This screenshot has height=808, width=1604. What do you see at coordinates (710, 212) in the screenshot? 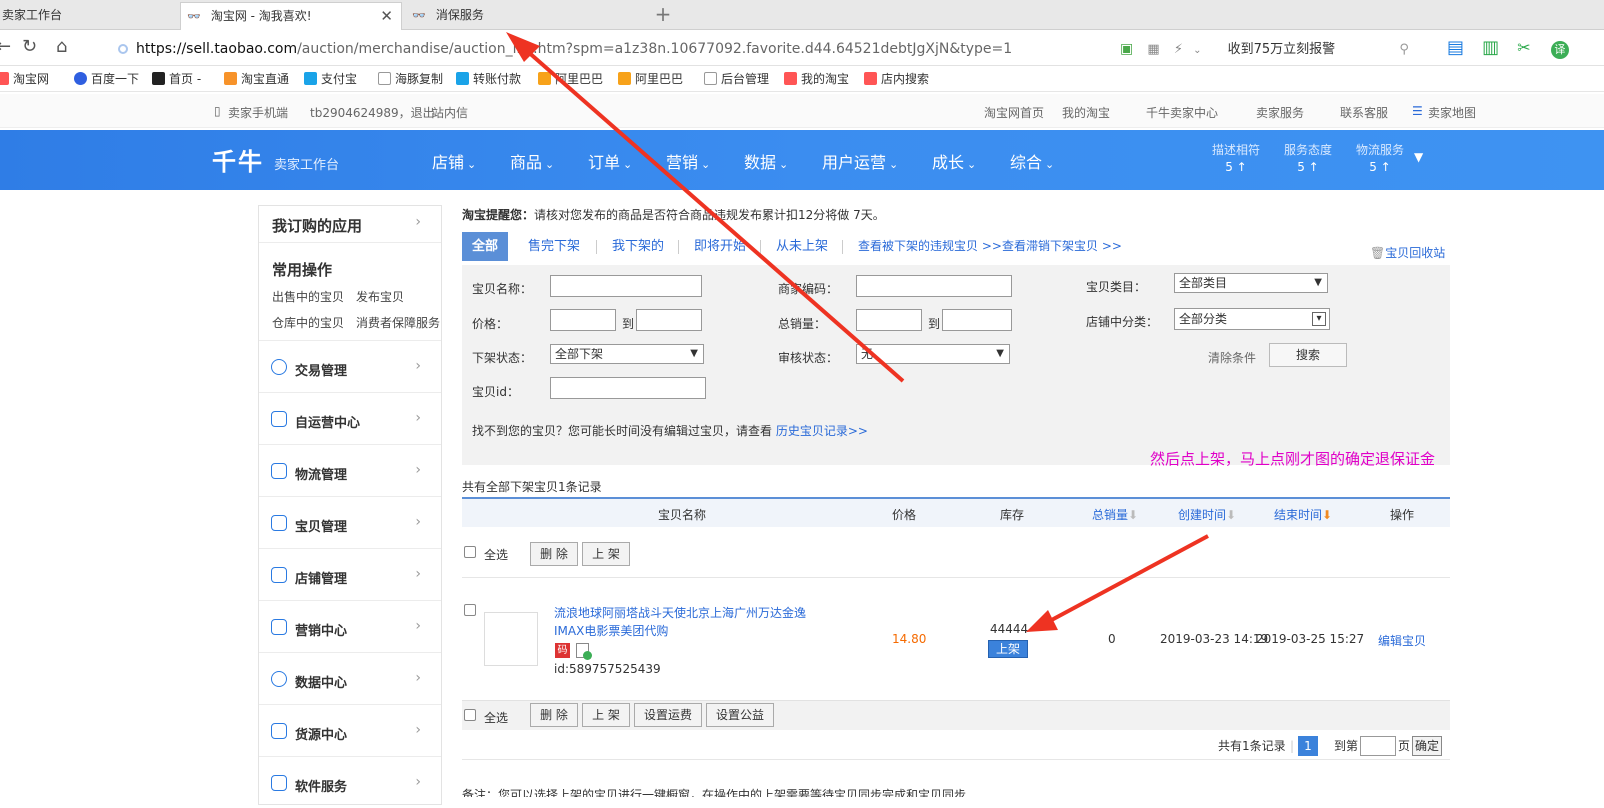
I see `arrow-to-tab-line` at bounding box center [710, 212].